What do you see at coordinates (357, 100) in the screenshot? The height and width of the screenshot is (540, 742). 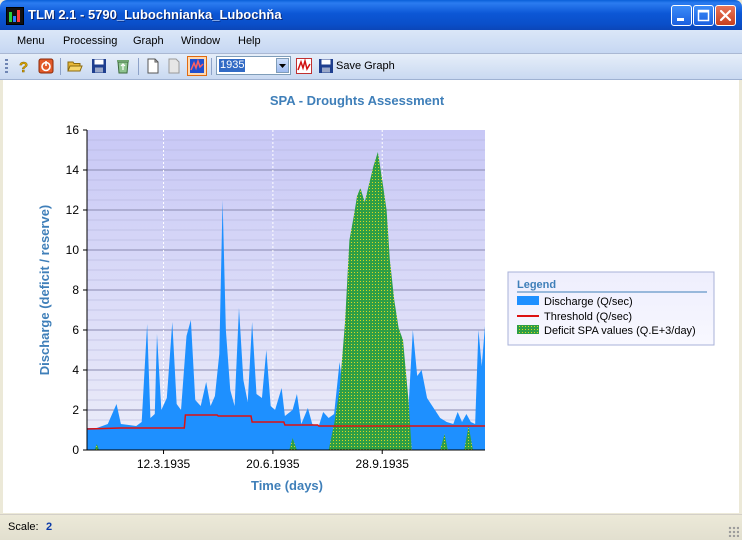 I see `chart-title: SPA - Droughts Assessment` at bounding box center [357, 100].